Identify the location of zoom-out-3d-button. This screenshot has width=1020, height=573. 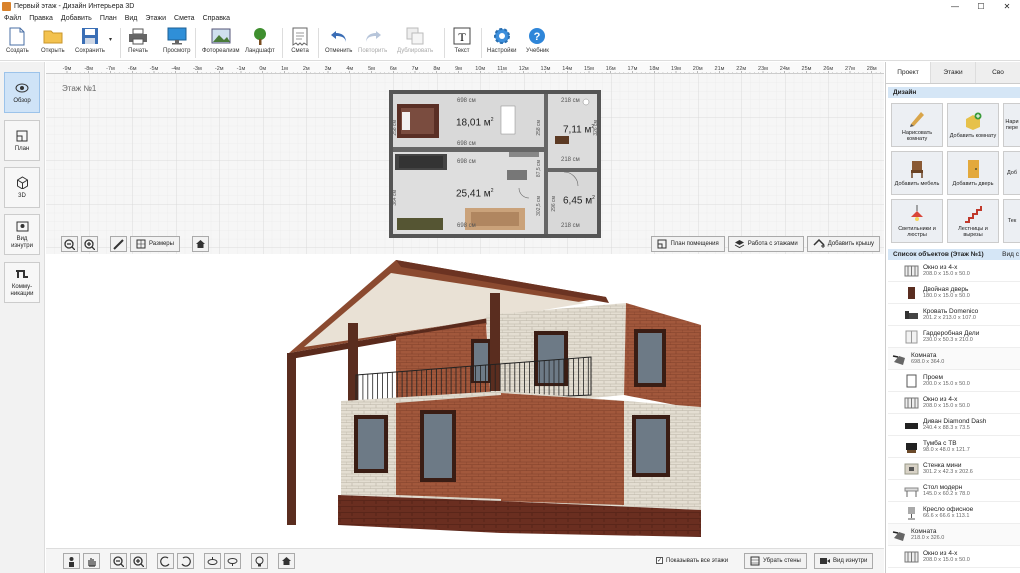
(118, 561).